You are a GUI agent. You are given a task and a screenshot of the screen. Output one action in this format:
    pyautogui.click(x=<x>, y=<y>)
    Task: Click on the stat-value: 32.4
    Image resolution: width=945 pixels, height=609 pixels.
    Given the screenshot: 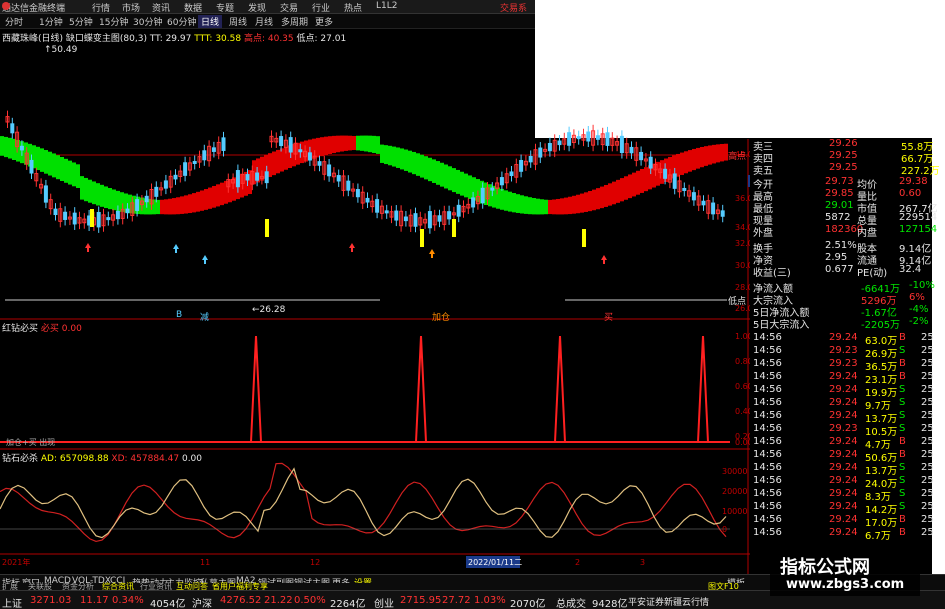 What is the action you would take?
    pyautogui.click(x=910, y=269)
    